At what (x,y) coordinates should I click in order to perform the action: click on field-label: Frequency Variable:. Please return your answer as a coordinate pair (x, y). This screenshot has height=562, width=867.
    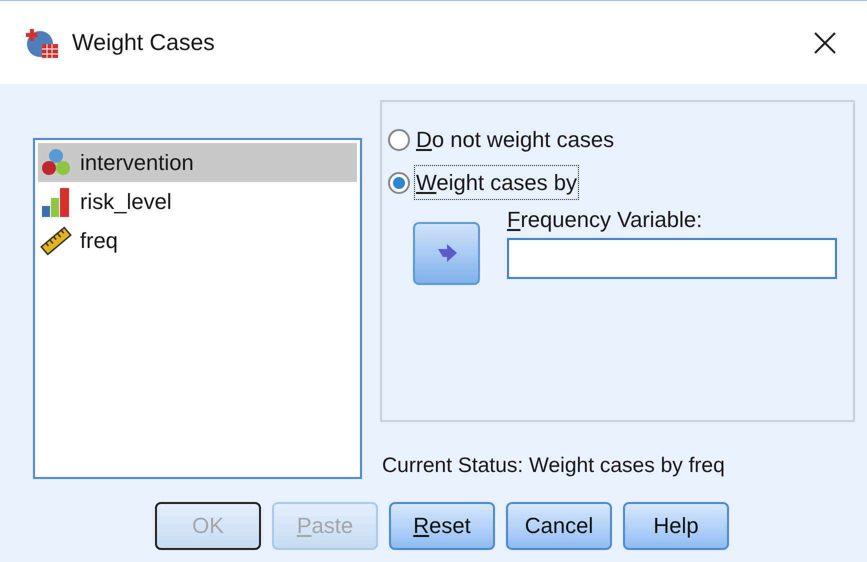
    Looking at the image, I should click on (605, 220).